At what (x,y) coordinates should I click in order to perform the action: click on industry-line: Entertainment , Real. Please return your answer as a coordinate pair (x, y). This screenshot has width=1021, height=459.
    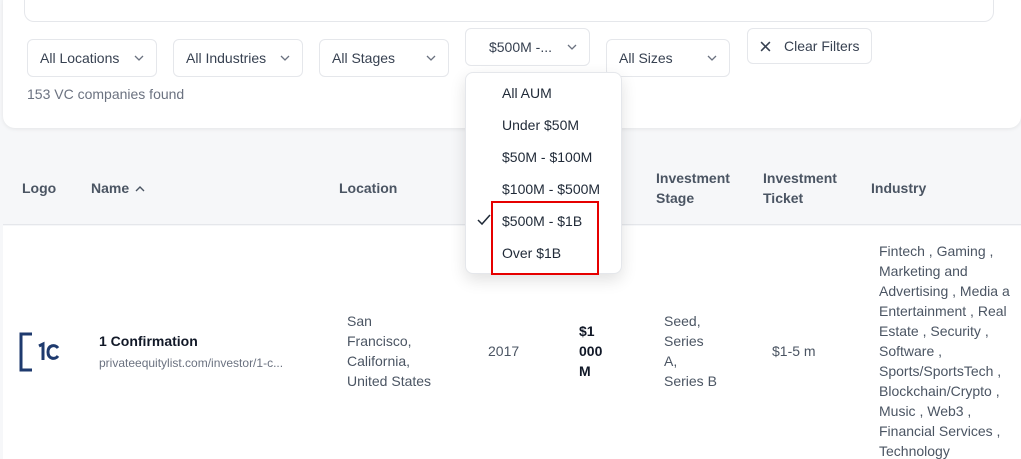
    Looking at the image, I should click on (943, 311).